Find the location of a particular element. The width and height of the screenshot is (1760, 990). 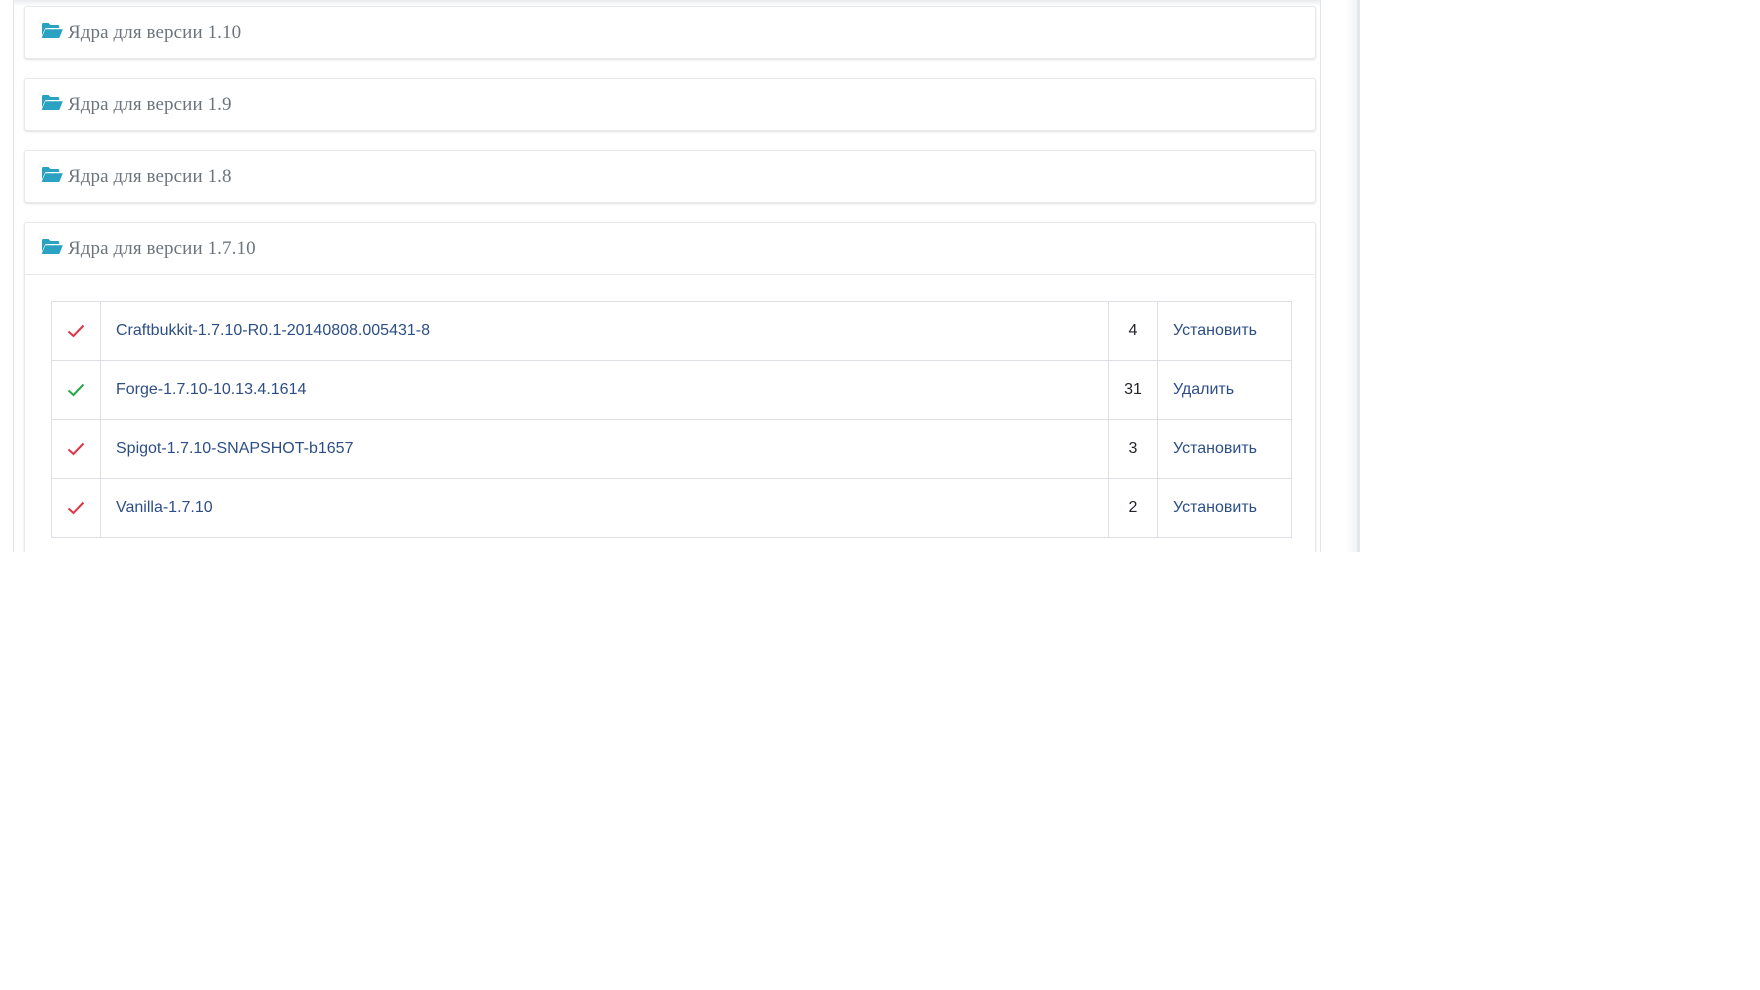

panel-heading-1-9: Ядра для версии 1.9 is located at coordinates (670, 104).